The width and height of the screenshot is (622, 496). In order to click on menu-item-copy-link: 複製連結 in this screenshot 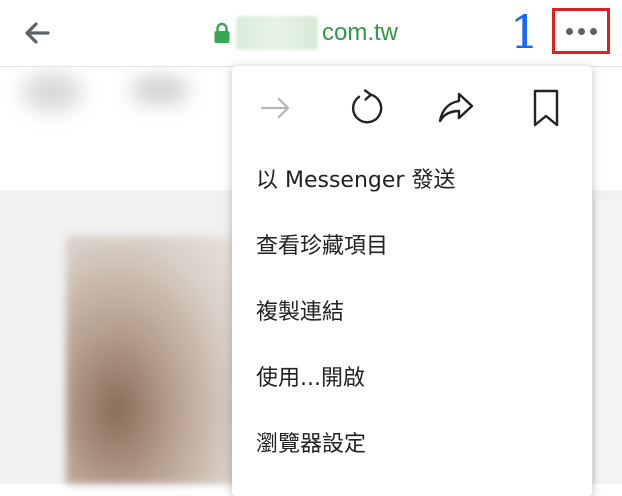, I will do `click(412, 313)`.